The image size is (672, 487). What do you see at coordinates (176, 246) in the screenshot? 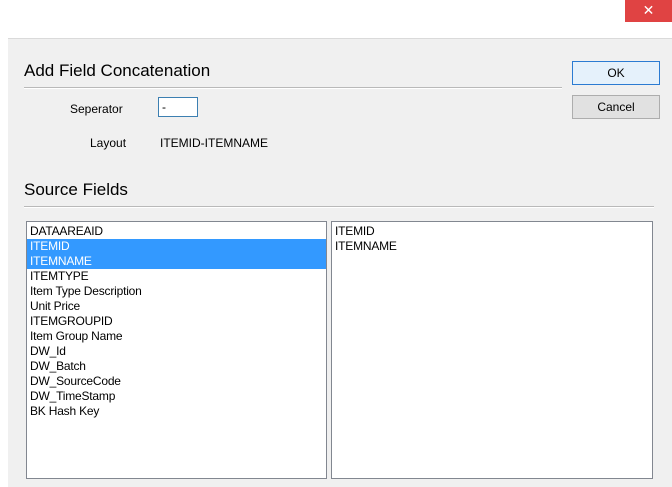
I see `source-field-item: ITEMID` at bounding box center [176, 246].